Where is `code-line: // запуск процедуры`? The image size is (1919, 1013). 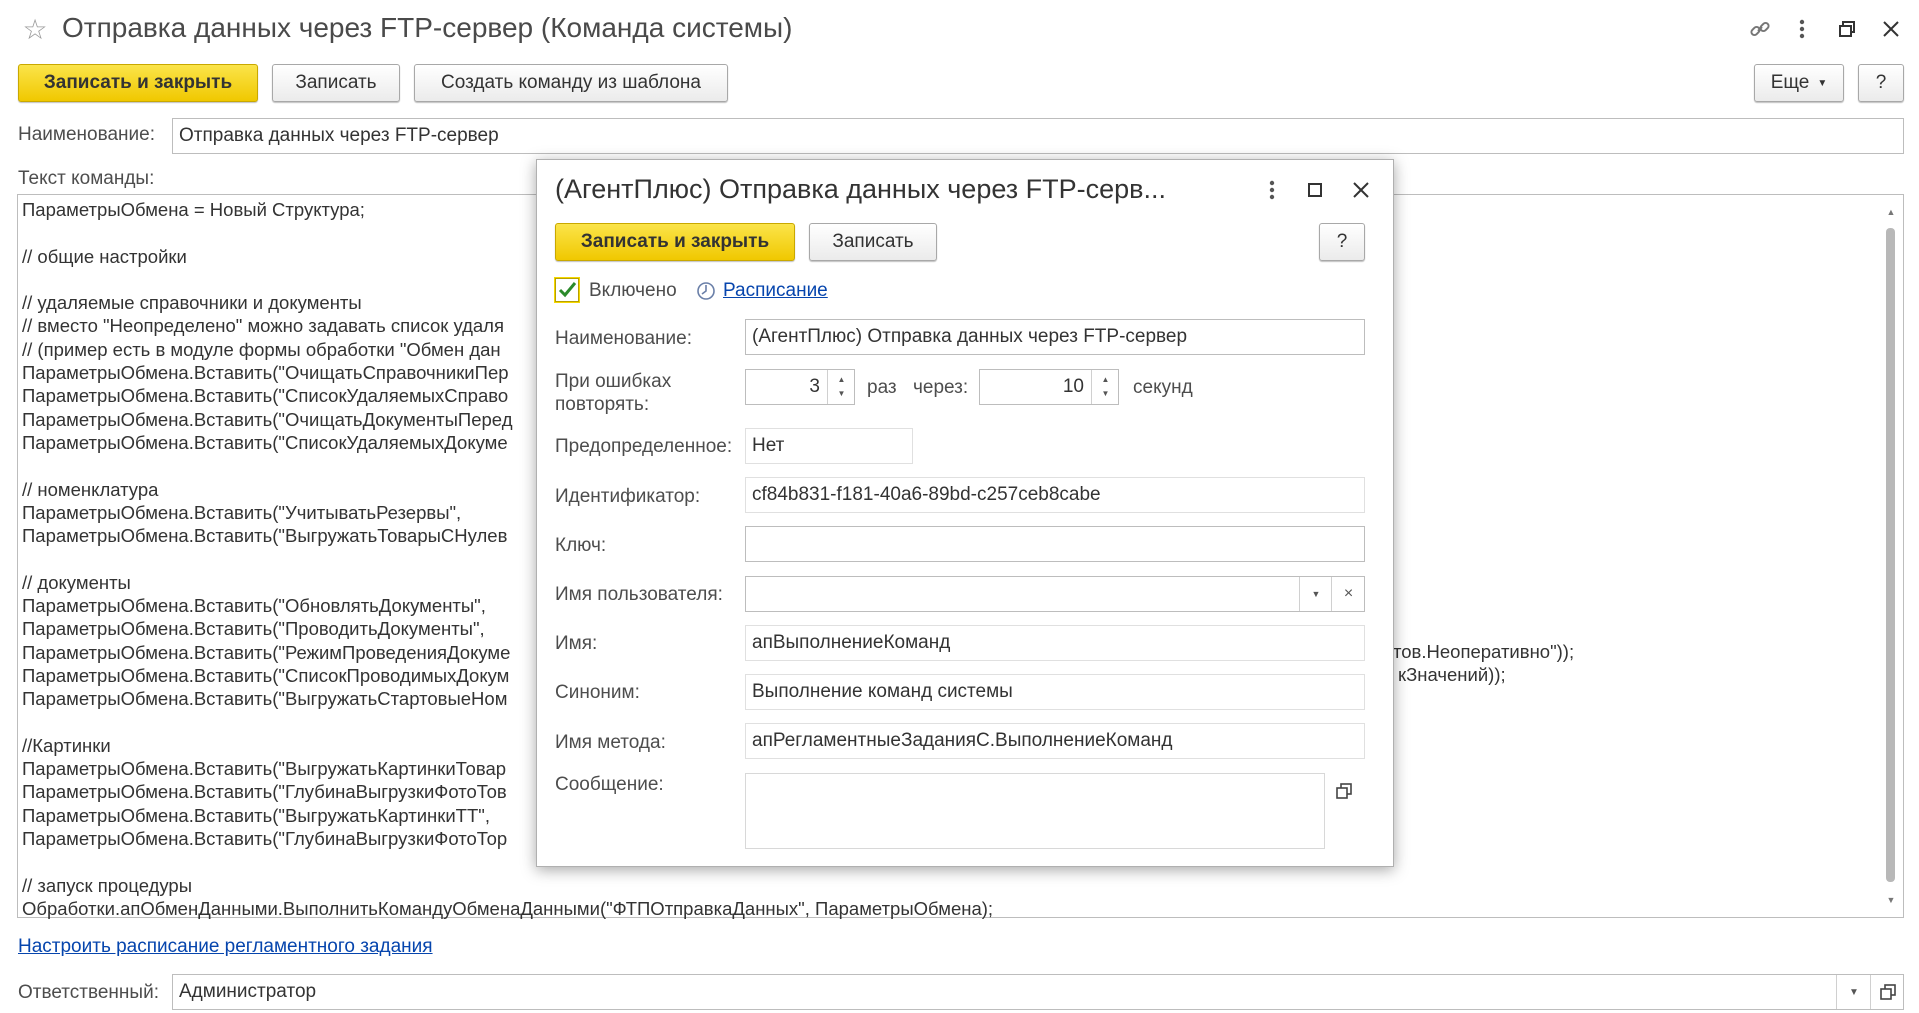 code-line: // запуск процедуры is located at coordinates (107, 885).